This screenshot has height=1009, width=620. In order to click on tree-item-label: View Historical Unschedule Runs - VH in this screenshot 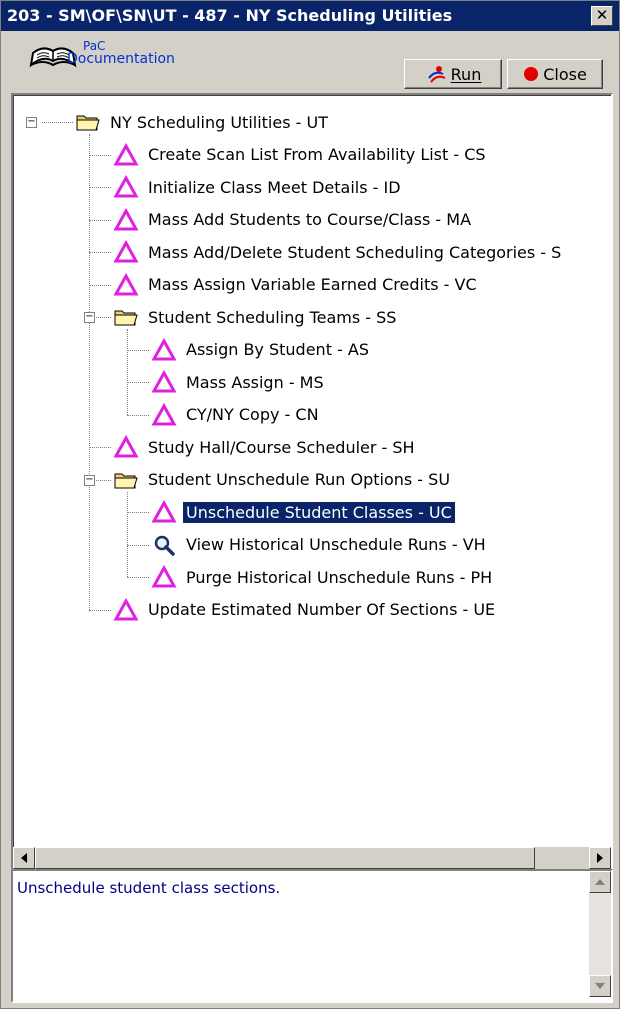, I will do `click(336, 544)`.